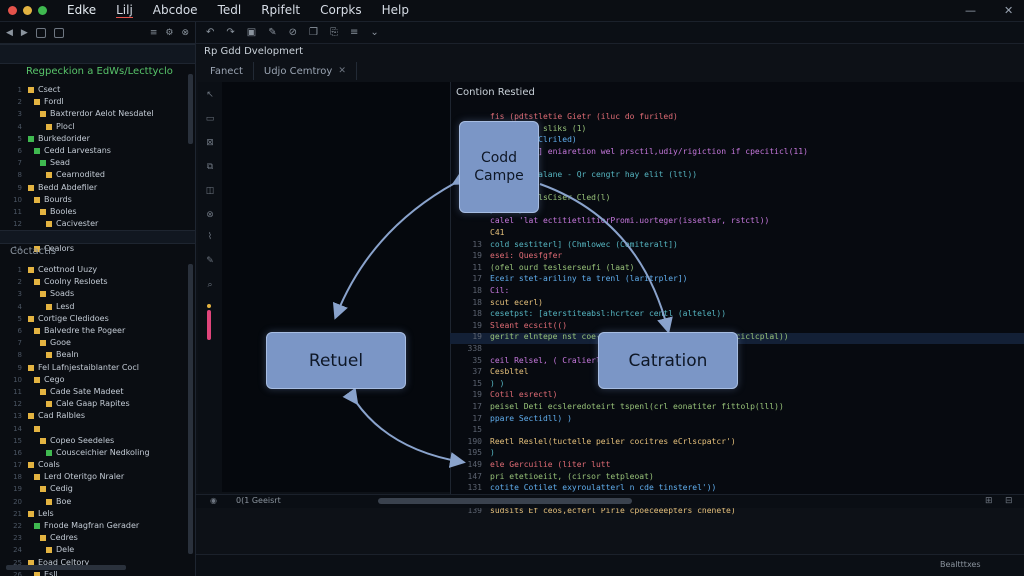  Describe the element at coordinates (210, 216) in the screenshot. I see `link-tool-icon: ⊗` at that location.